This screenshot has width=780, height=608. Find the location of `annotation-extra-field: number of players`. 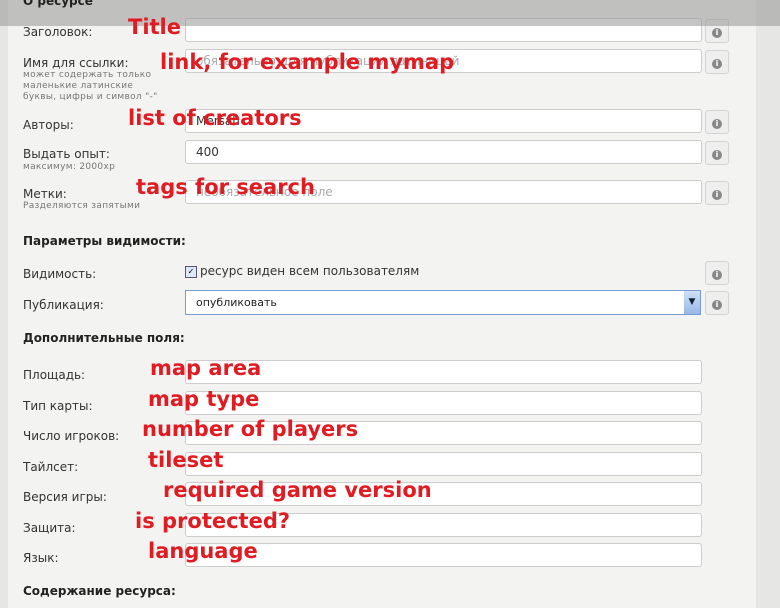

annotation-extra-field: number of players is located at coordinates (250, 429).